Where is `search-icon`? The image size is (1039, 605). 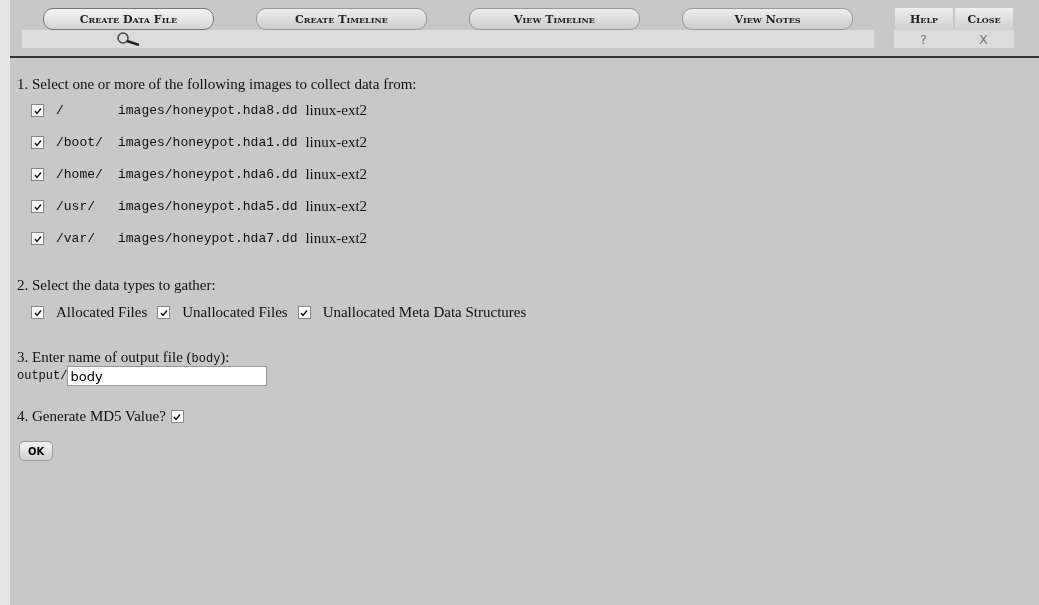
search-icon is located at coordinates (128, 39).